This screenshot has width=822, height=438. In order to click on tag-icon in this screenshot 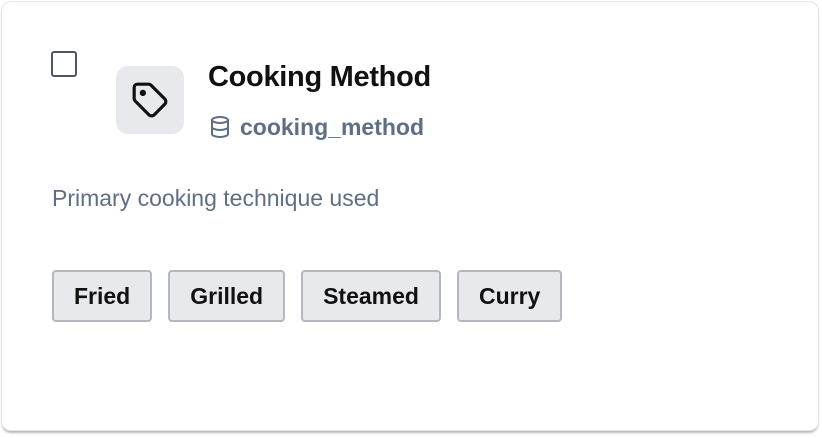, I will do `click(150, 100)`.